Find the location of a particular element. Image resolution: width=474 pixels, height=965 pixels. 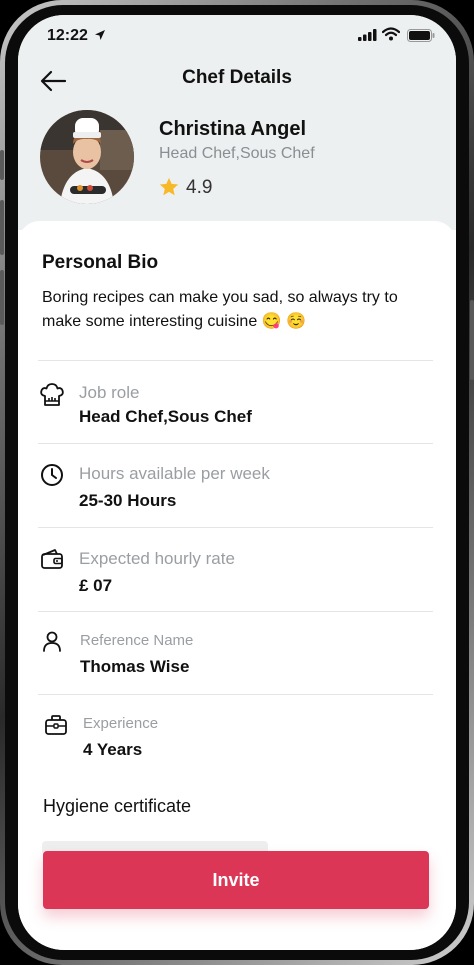

signal-icon is located at coordinates (367, 35).